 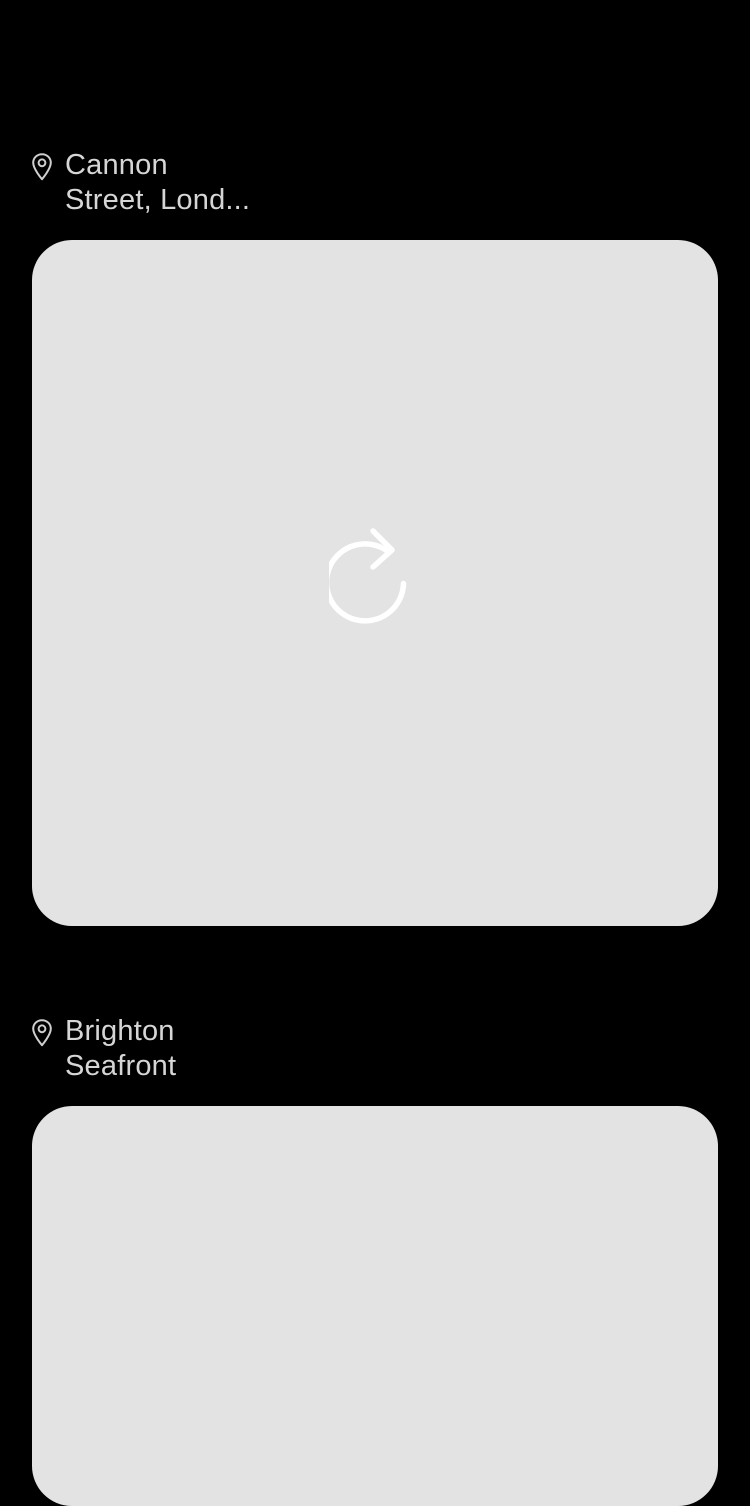 I want to click on location-label: Brighton Seafront, so click(x=121, y=1048).